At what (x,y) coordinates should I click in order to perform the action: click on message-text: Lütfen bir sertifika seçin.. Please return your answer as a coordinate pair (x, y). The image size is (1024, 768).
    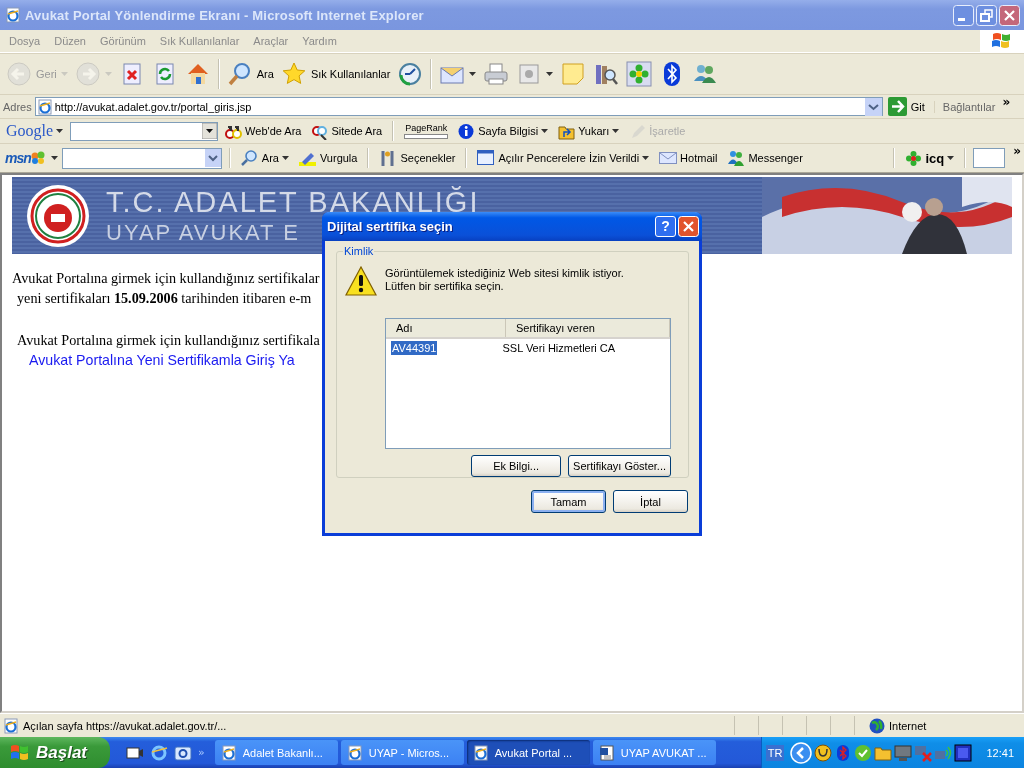
    Looking at the image, I should click on (445, 286).